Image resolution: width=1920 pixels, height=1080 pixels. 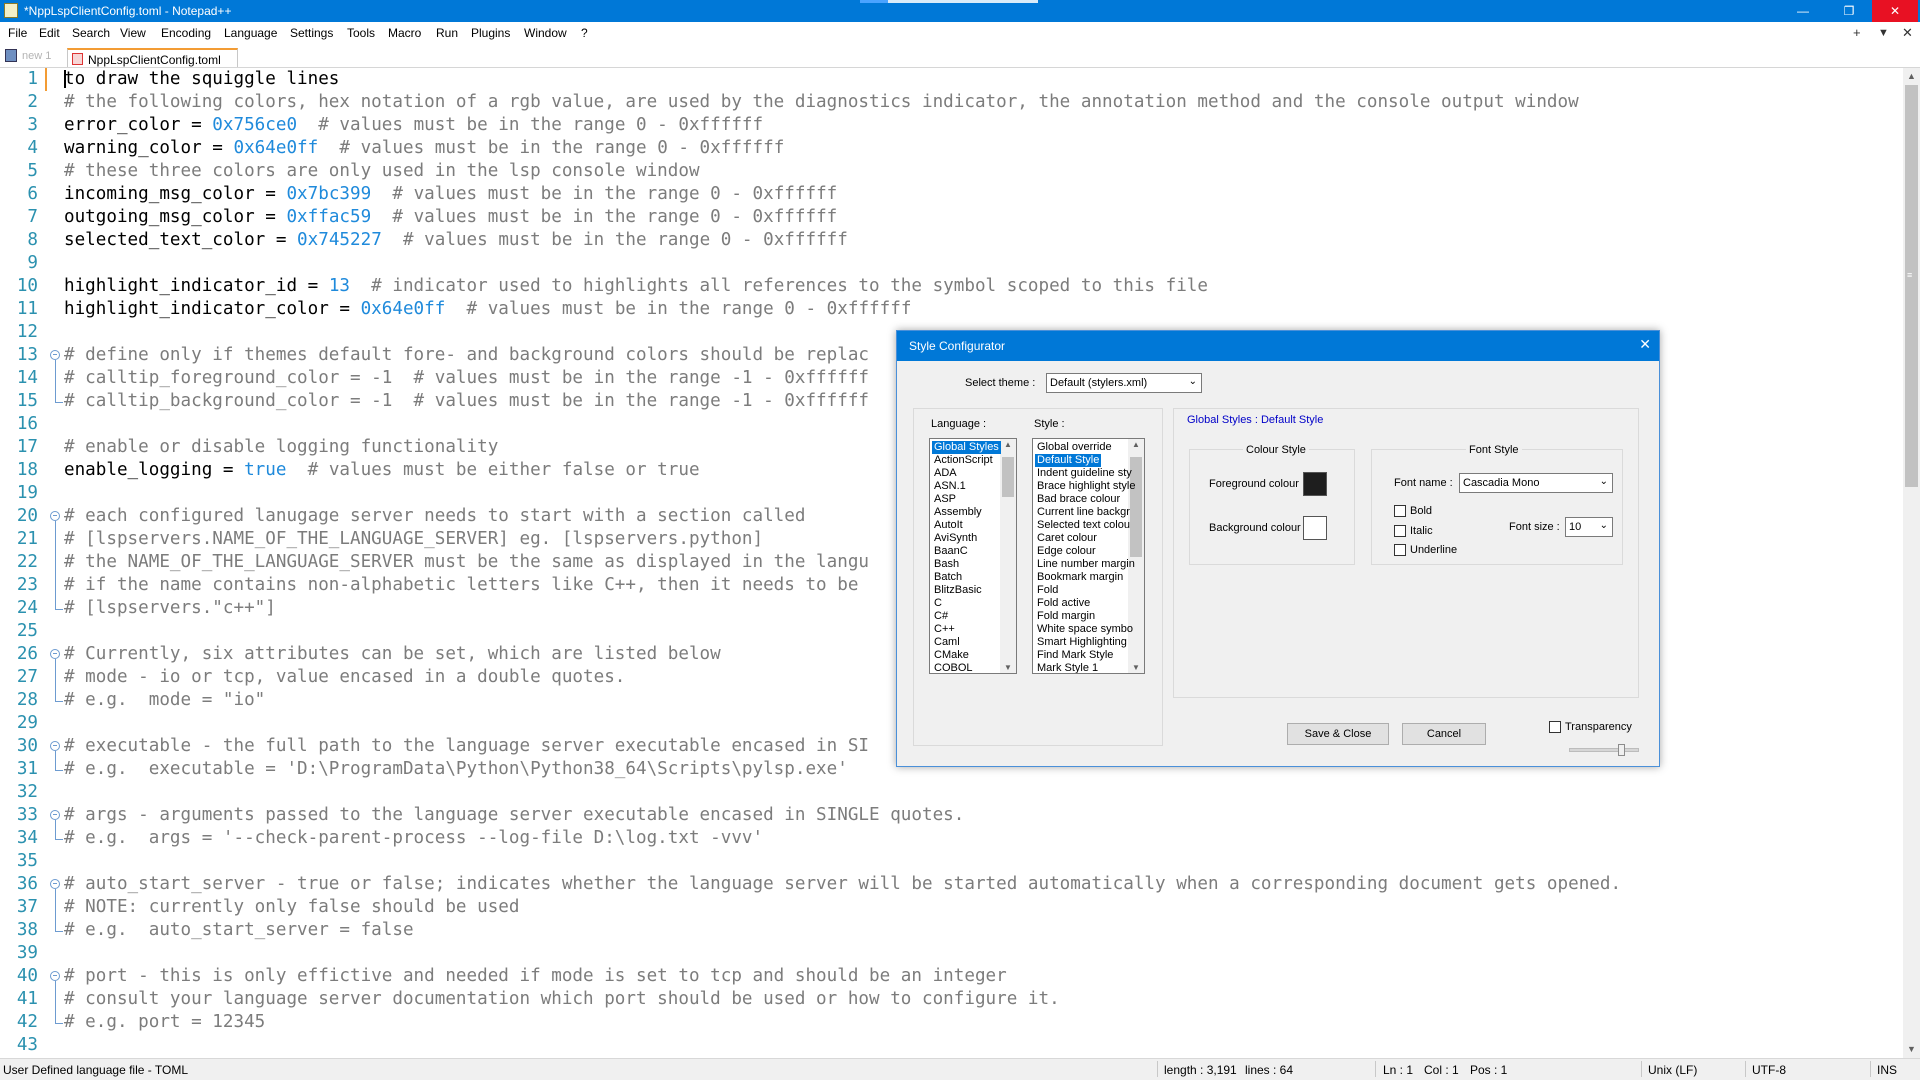 What do you see at coordinates (1621, 750) in the screenshot?
I see `transparency-slider-handle` at bounding box center [1621, 750].